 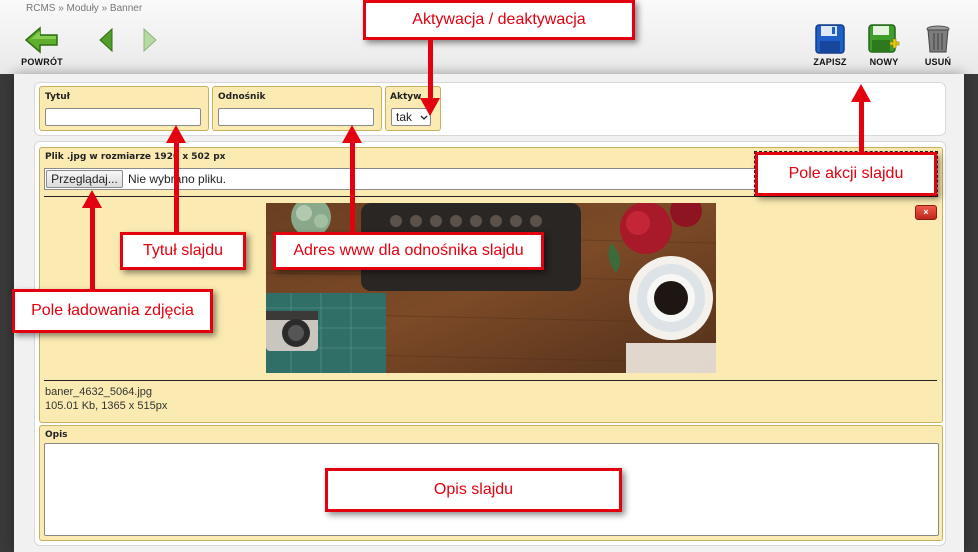 What do you see at coordinates (491, 288) in the screenshot?
I see `slide-image` at bounding box center [491, 288].